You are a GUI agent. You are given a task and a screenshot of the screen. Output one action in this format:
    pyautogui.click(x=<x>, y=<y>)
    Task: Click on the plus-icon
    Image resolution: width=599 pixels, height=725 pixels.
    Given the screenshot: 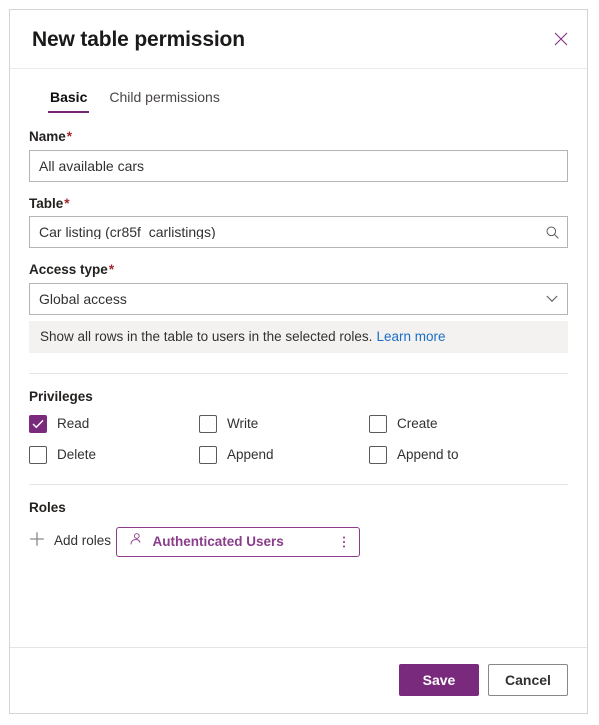 What is the action you would take?
    pyautogui.click(x=37, y=541)
    